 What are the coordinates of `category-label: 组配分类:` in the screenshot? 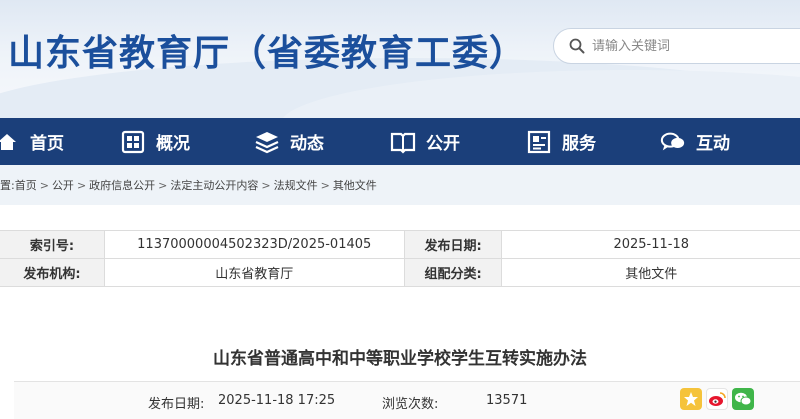 It's located at (453, 272).